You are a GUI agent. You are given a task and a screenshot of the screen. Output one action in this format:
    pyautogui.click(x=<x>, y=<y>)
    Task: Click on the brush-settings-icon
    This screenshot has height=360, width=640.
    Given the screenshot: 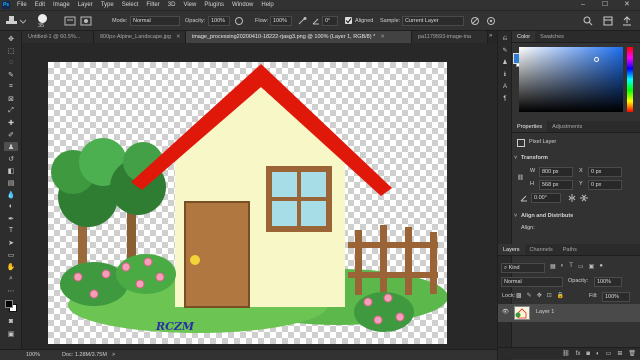 What is the action you would take?
    pyautogui.click(x=70, y=21)
    